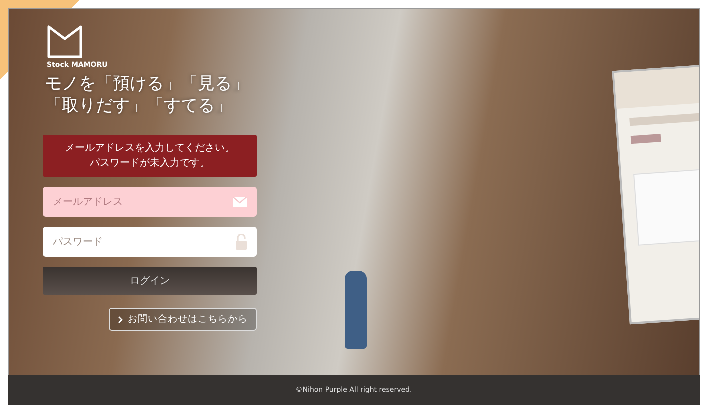 Image resolution: width=706 pixels, height=405 pixels. I want to click on padlock-icon, so click(241, 242).